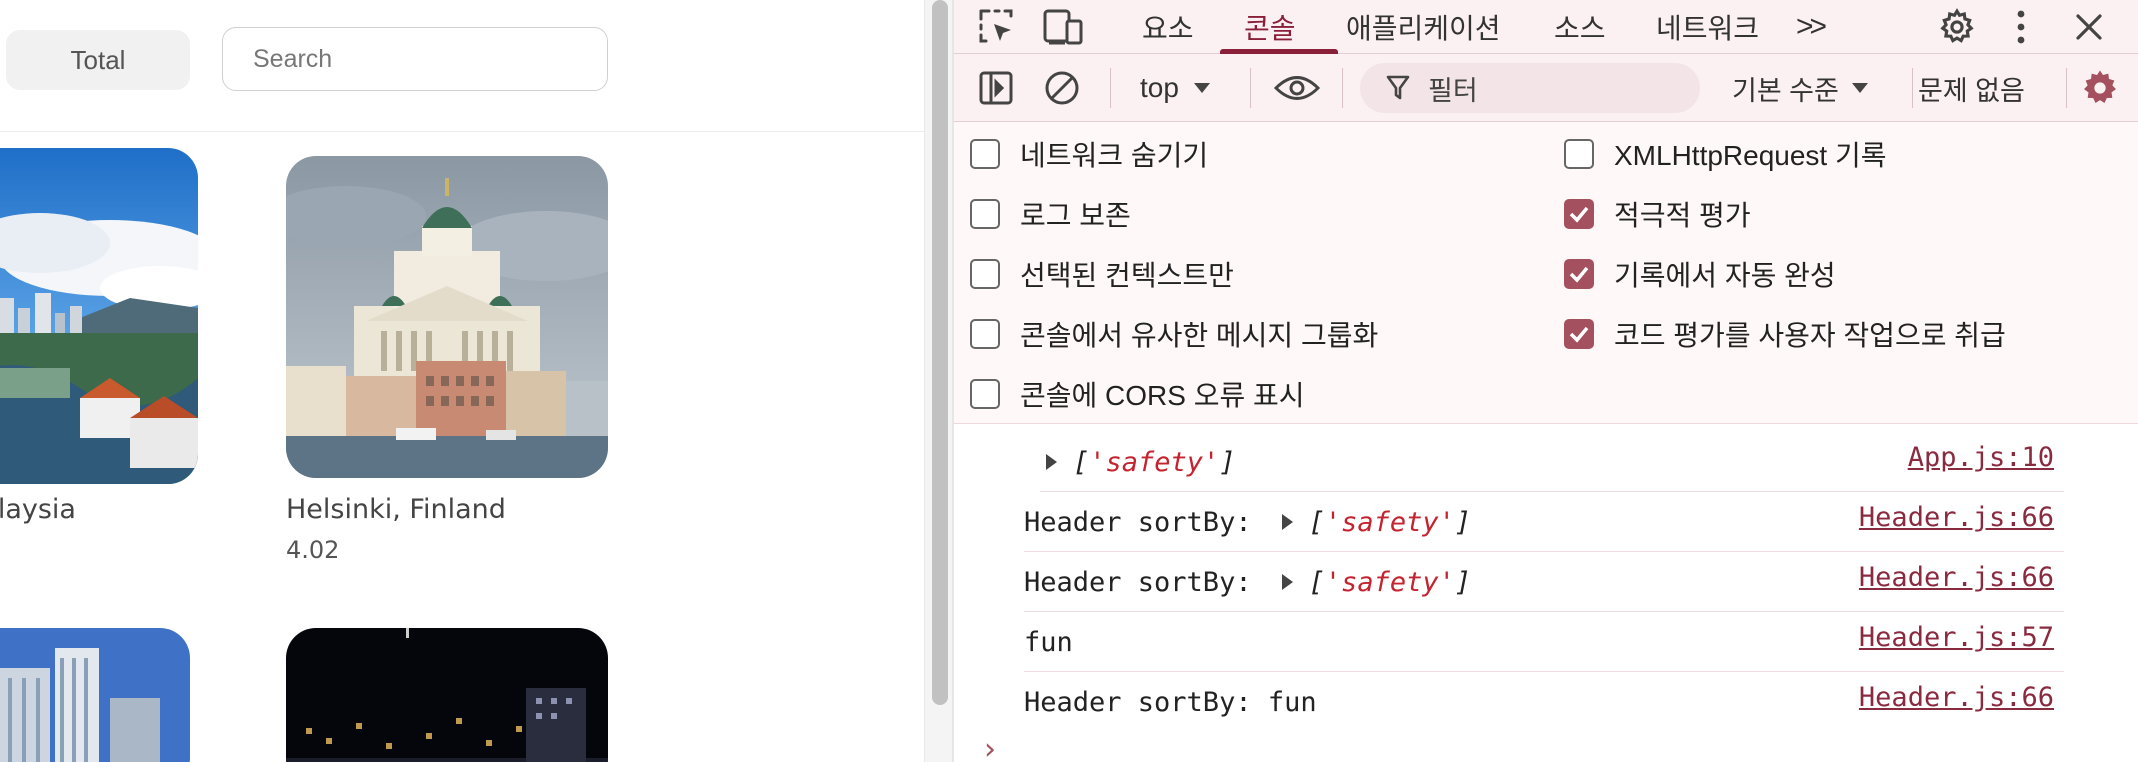 Image resolution: width=2138 pixels, height=762 pixels. I want to click on log-text: fun, so click(1048, 642).